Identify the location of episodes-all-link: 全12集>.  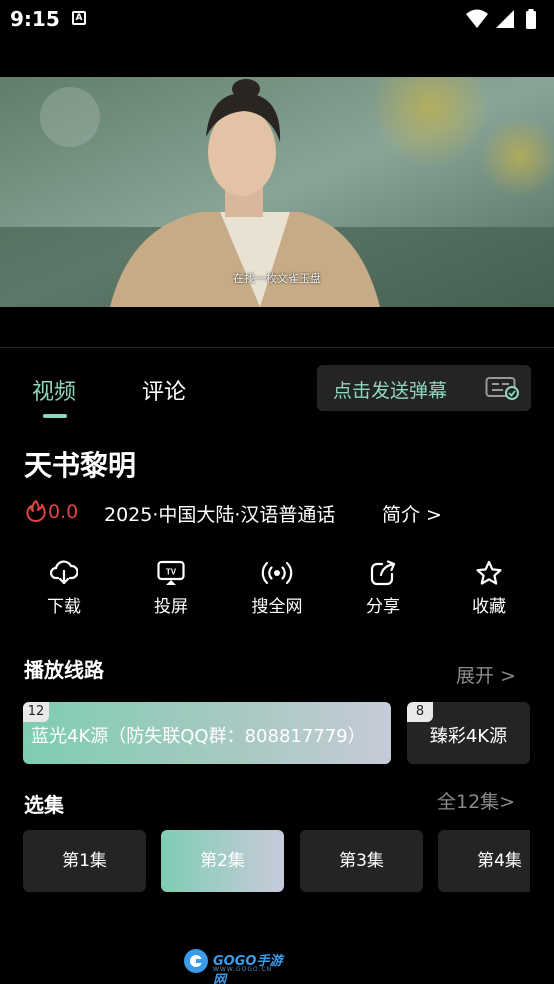
(476, 800).